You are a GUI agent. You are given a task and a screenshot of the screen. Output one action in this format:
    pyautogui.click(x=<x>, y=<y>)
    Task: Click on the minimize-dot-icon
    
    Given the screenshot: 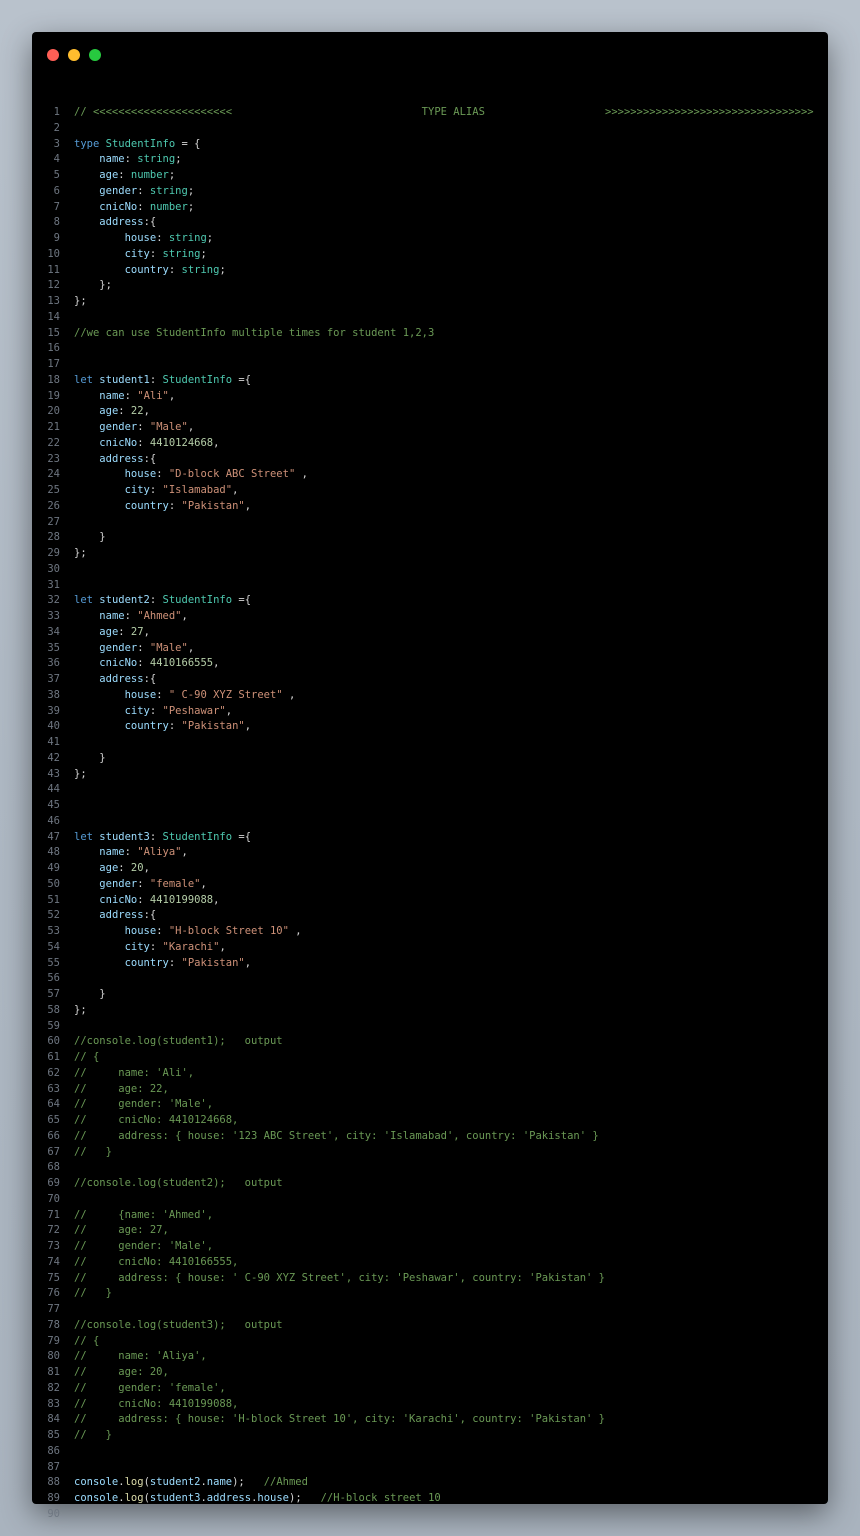 What is the action you would take?
    pyautogui.click(x=74, y=55)
    